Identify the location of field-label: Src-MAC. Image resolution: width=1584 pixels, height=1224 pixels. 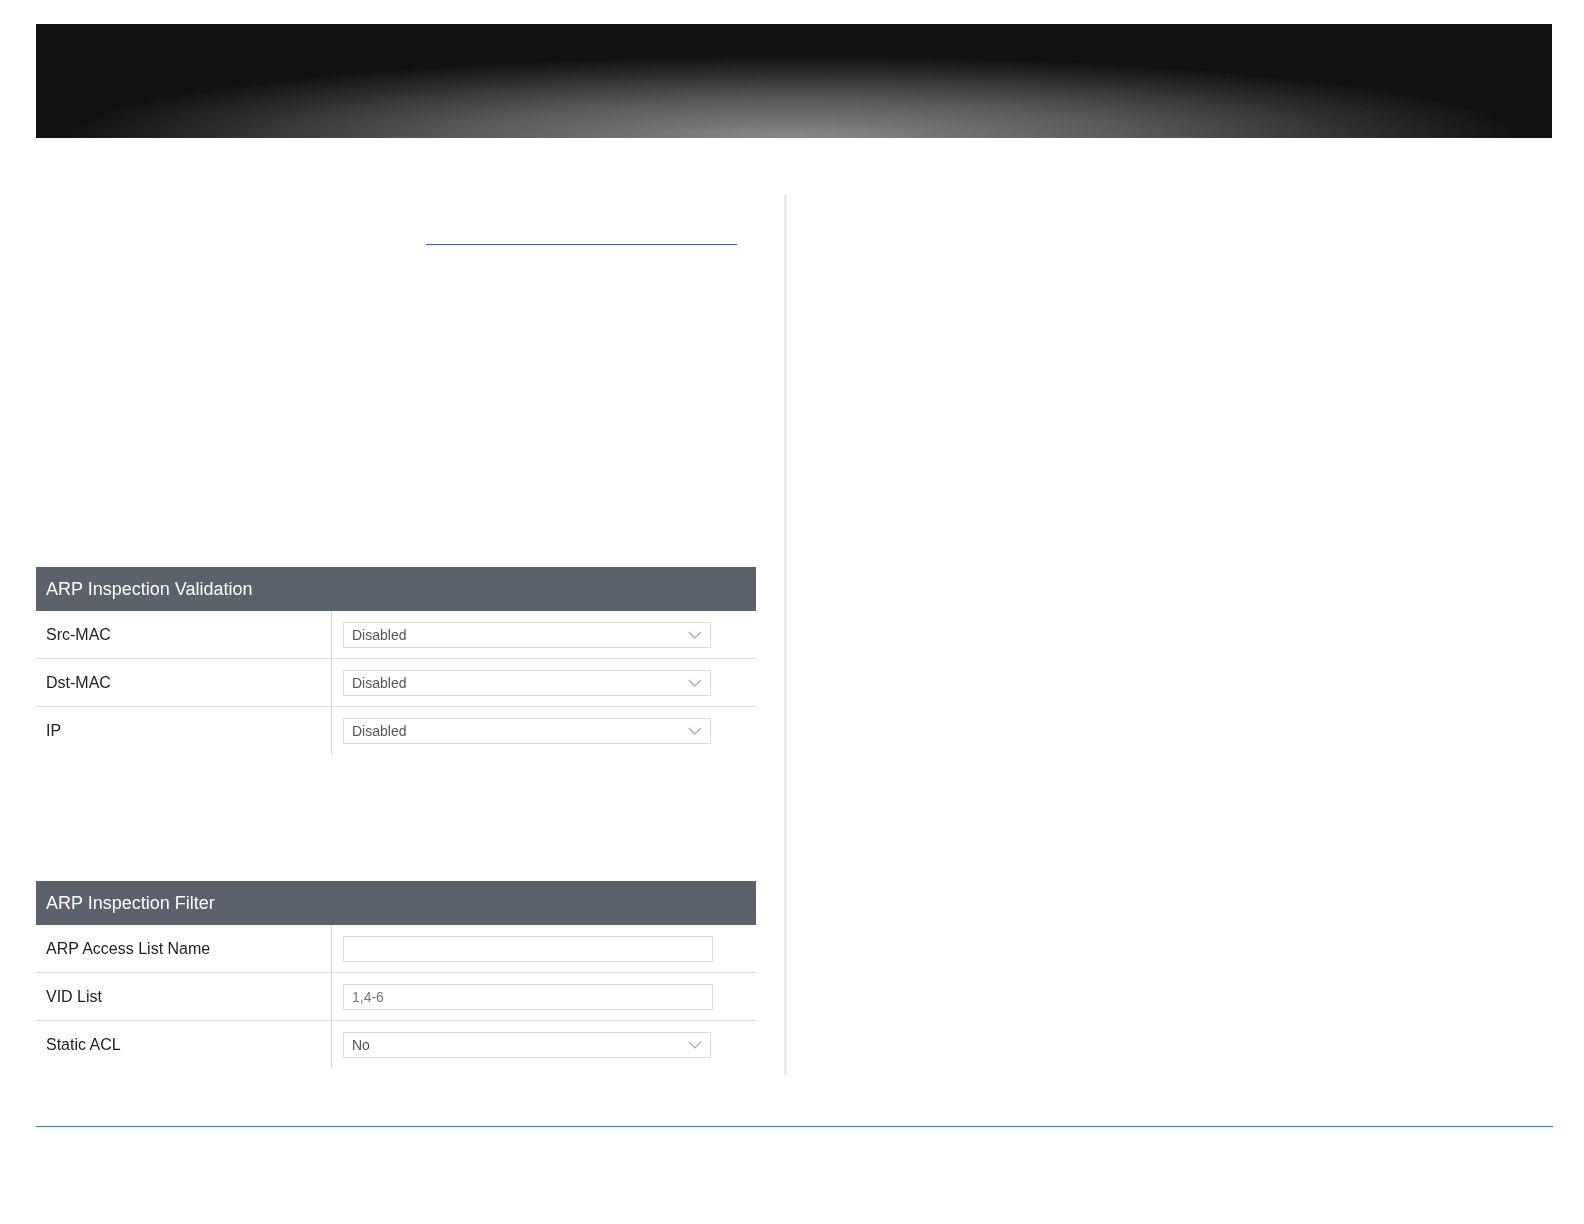
(184, 634).